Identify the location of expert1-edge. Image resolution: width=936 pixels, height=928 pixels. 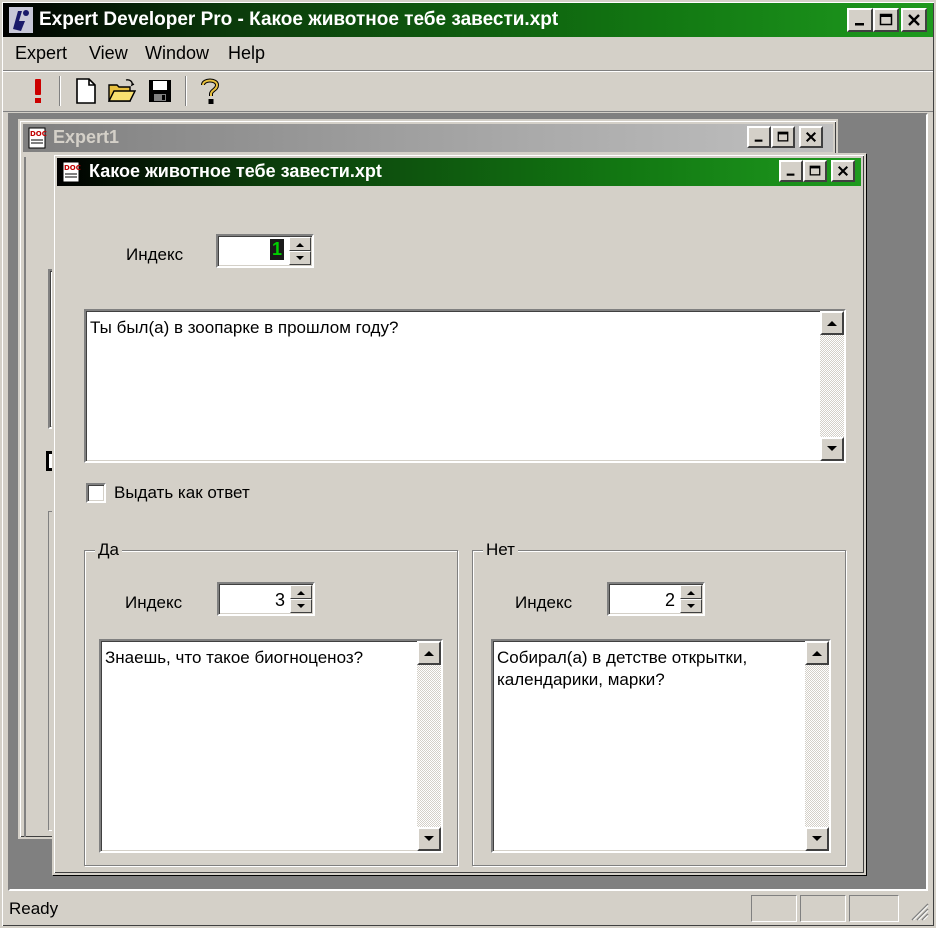
(25, 497).